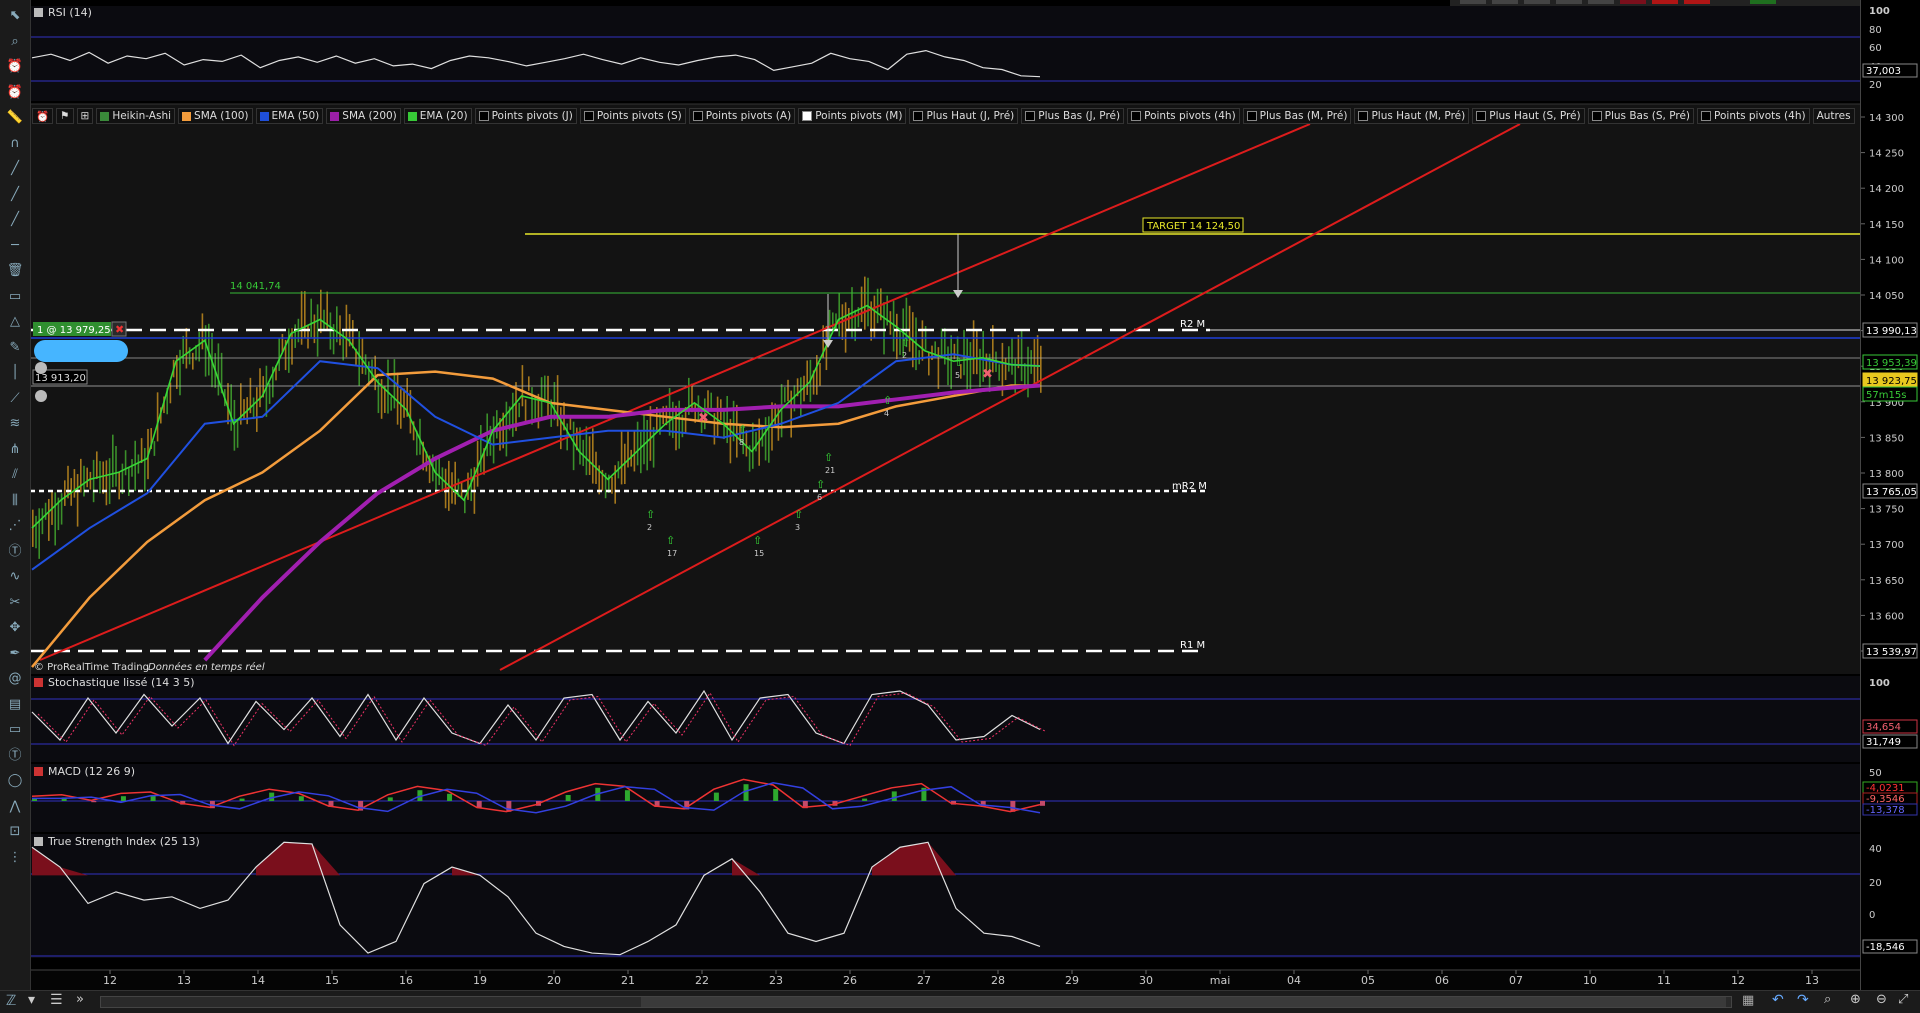 The height and width of the screenshot is (1013, 1920). Describe the element at coordinates (15, 603) in the screenshot. I see `tools-icon: ✂` at that location.